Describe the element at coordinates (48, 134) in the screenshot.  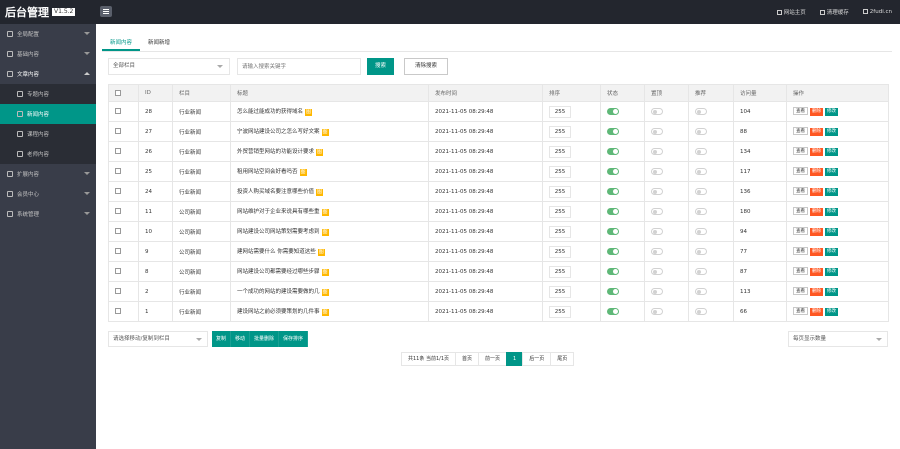
I see `sidebar-item-course: 课程内容` at that location.